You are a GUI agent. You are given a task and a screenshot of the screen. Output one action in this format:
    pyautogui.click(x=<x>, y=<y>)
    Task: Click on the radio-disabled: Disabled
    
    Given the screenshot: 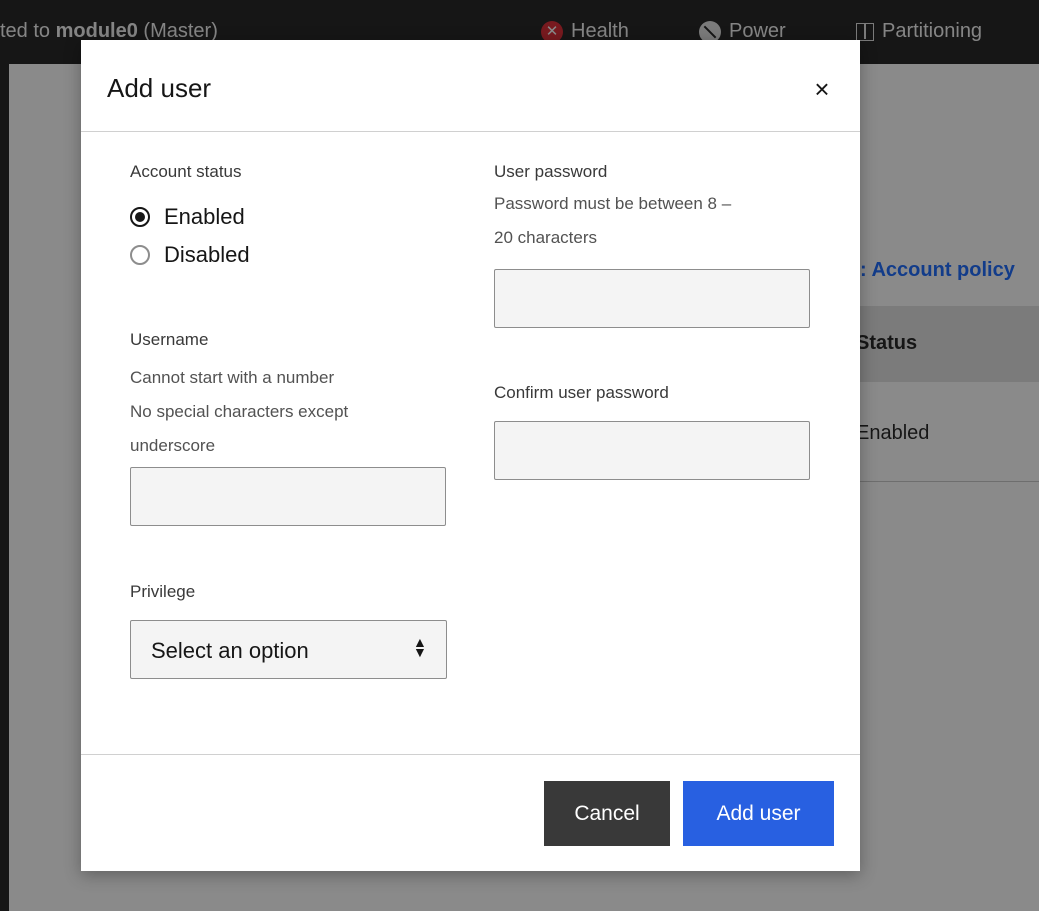 What is the action you would take?
    pyautogui.click(x=190, y=255)
    